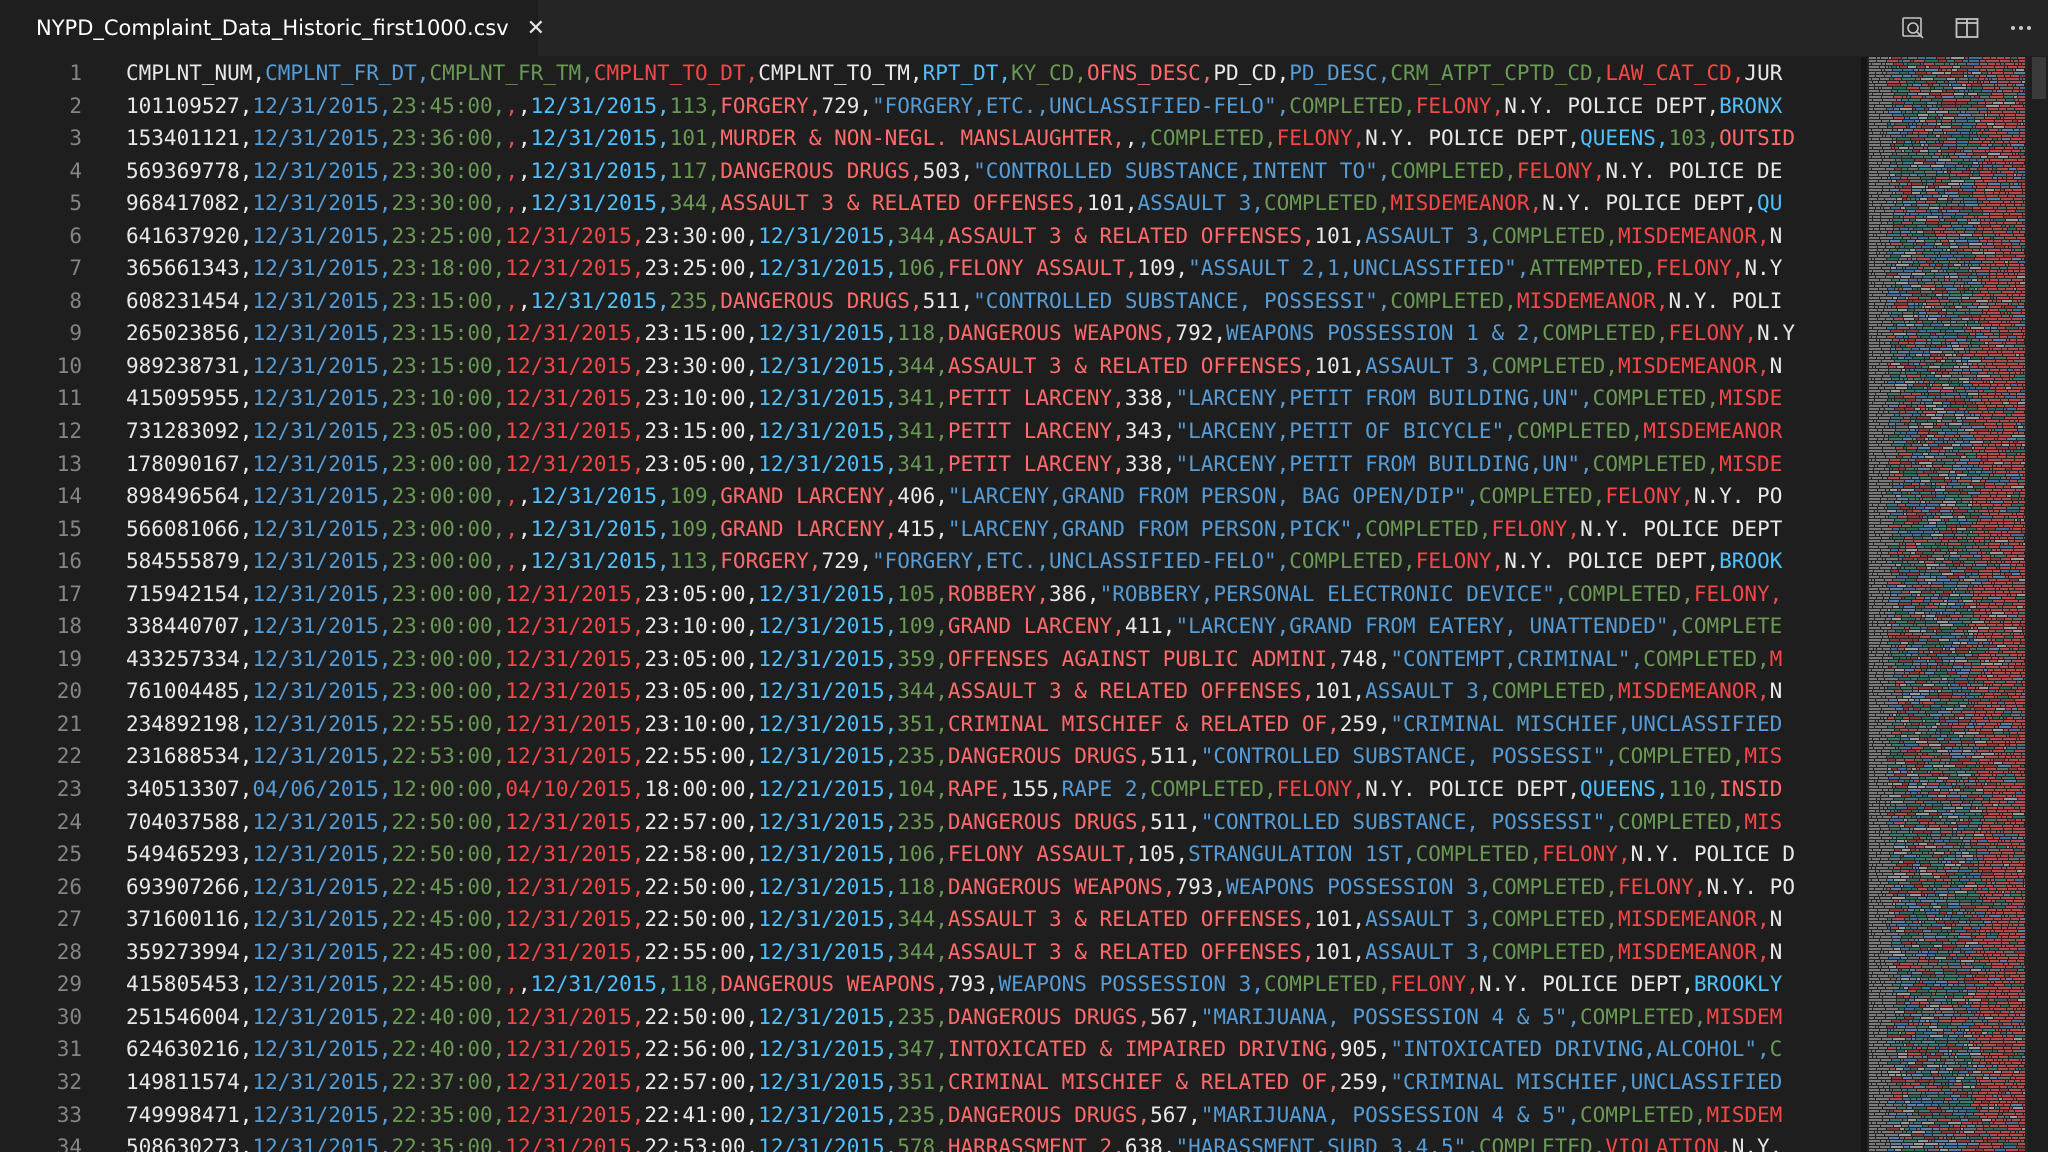  What do you see at coordinates (2021, 28) in the screenshot?
I see `more-actions-icon` at bounding box center [2021, 28].